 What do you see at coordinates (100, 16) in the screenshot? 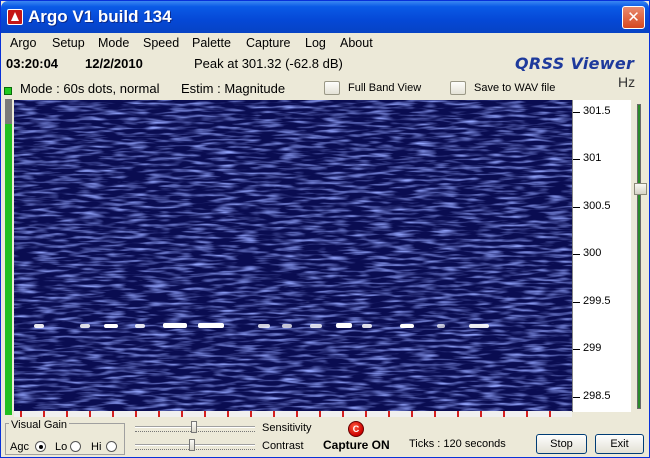
I see `window-title: Argo V1 build 134` at bounding box center [100, 16].